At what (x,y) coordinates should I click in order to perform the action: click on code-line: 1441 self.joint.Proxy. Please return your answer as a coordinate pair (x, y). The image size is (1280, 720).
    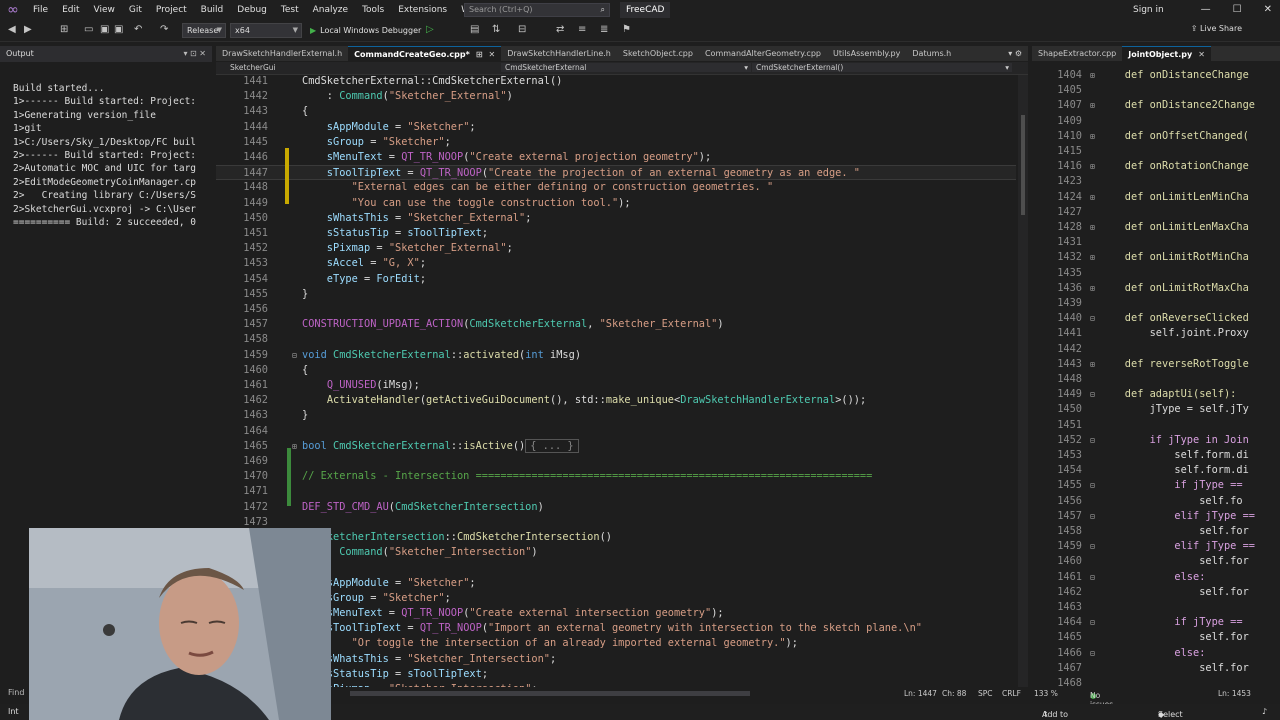
    Looking at the image, I should click on (1156, 333).